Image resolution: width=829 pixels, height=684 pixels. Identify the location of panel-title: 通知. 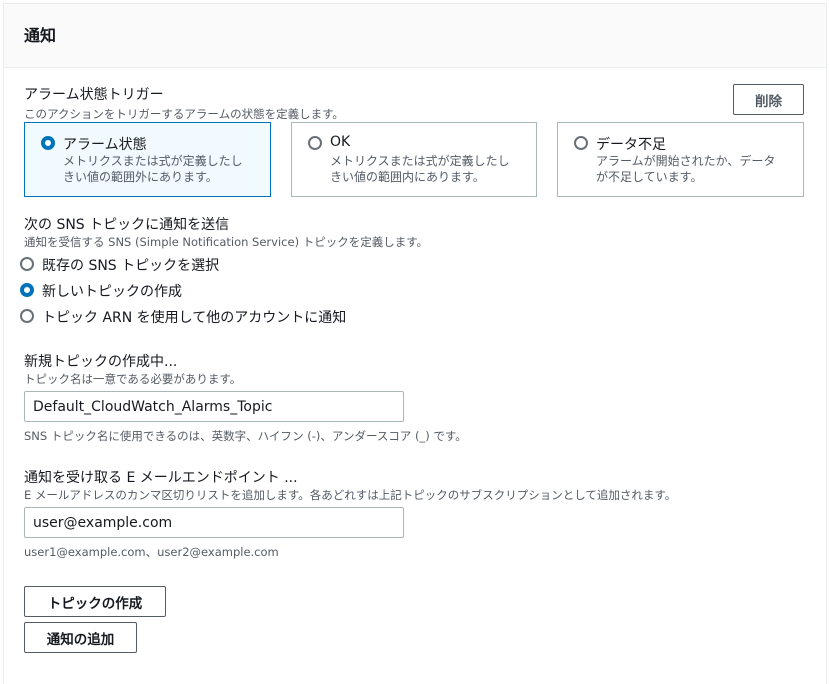
(40, 35).